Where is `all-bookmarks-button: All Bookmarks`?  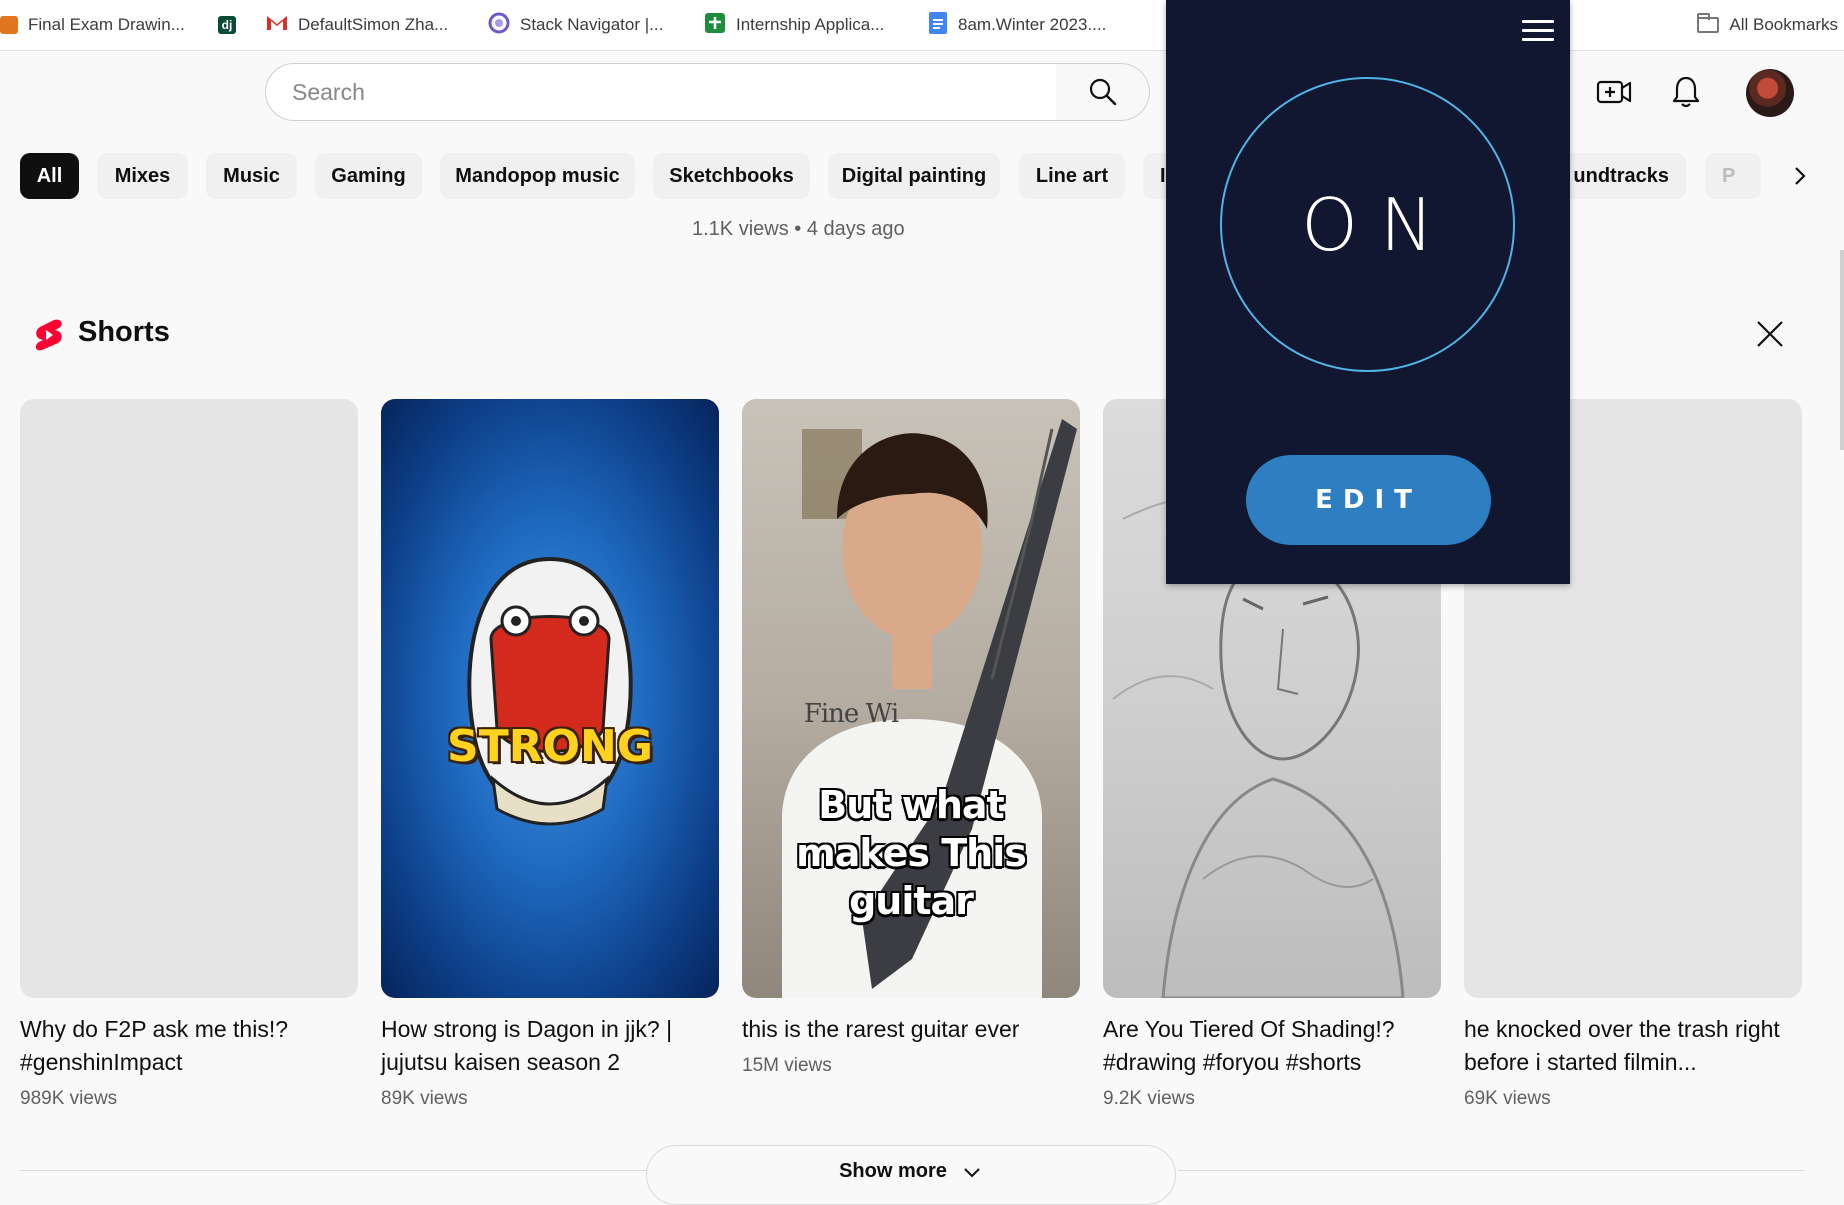
all-bookmarks-button: All Bookmarks is located at coordinates (1767, 25).